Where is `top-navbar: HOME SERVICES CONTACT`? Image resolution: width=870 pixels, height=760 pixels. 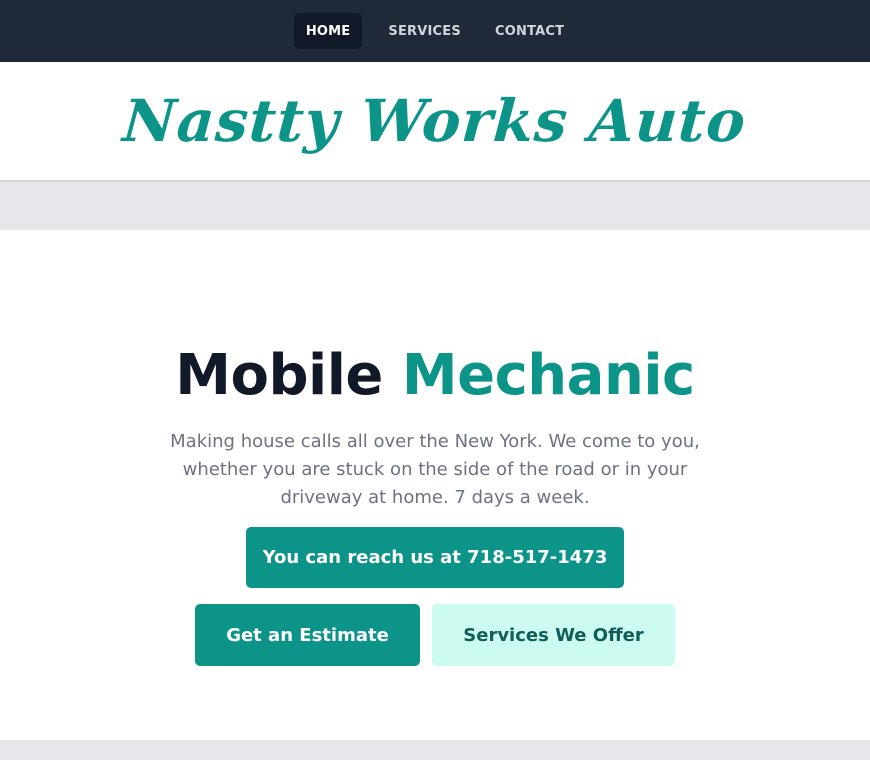 top-navbar: HOME SERVICES CONTACT is located at coordinates (435, 31).